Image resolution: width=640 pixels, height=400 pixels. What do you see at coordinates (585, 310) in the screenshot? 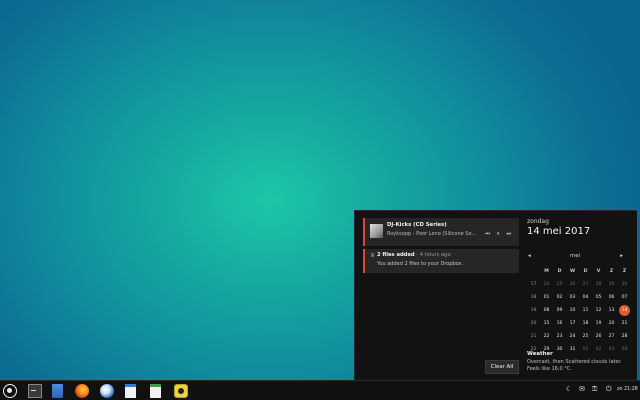
I see `calendar-day: 11` at bounding box center [585, 310].